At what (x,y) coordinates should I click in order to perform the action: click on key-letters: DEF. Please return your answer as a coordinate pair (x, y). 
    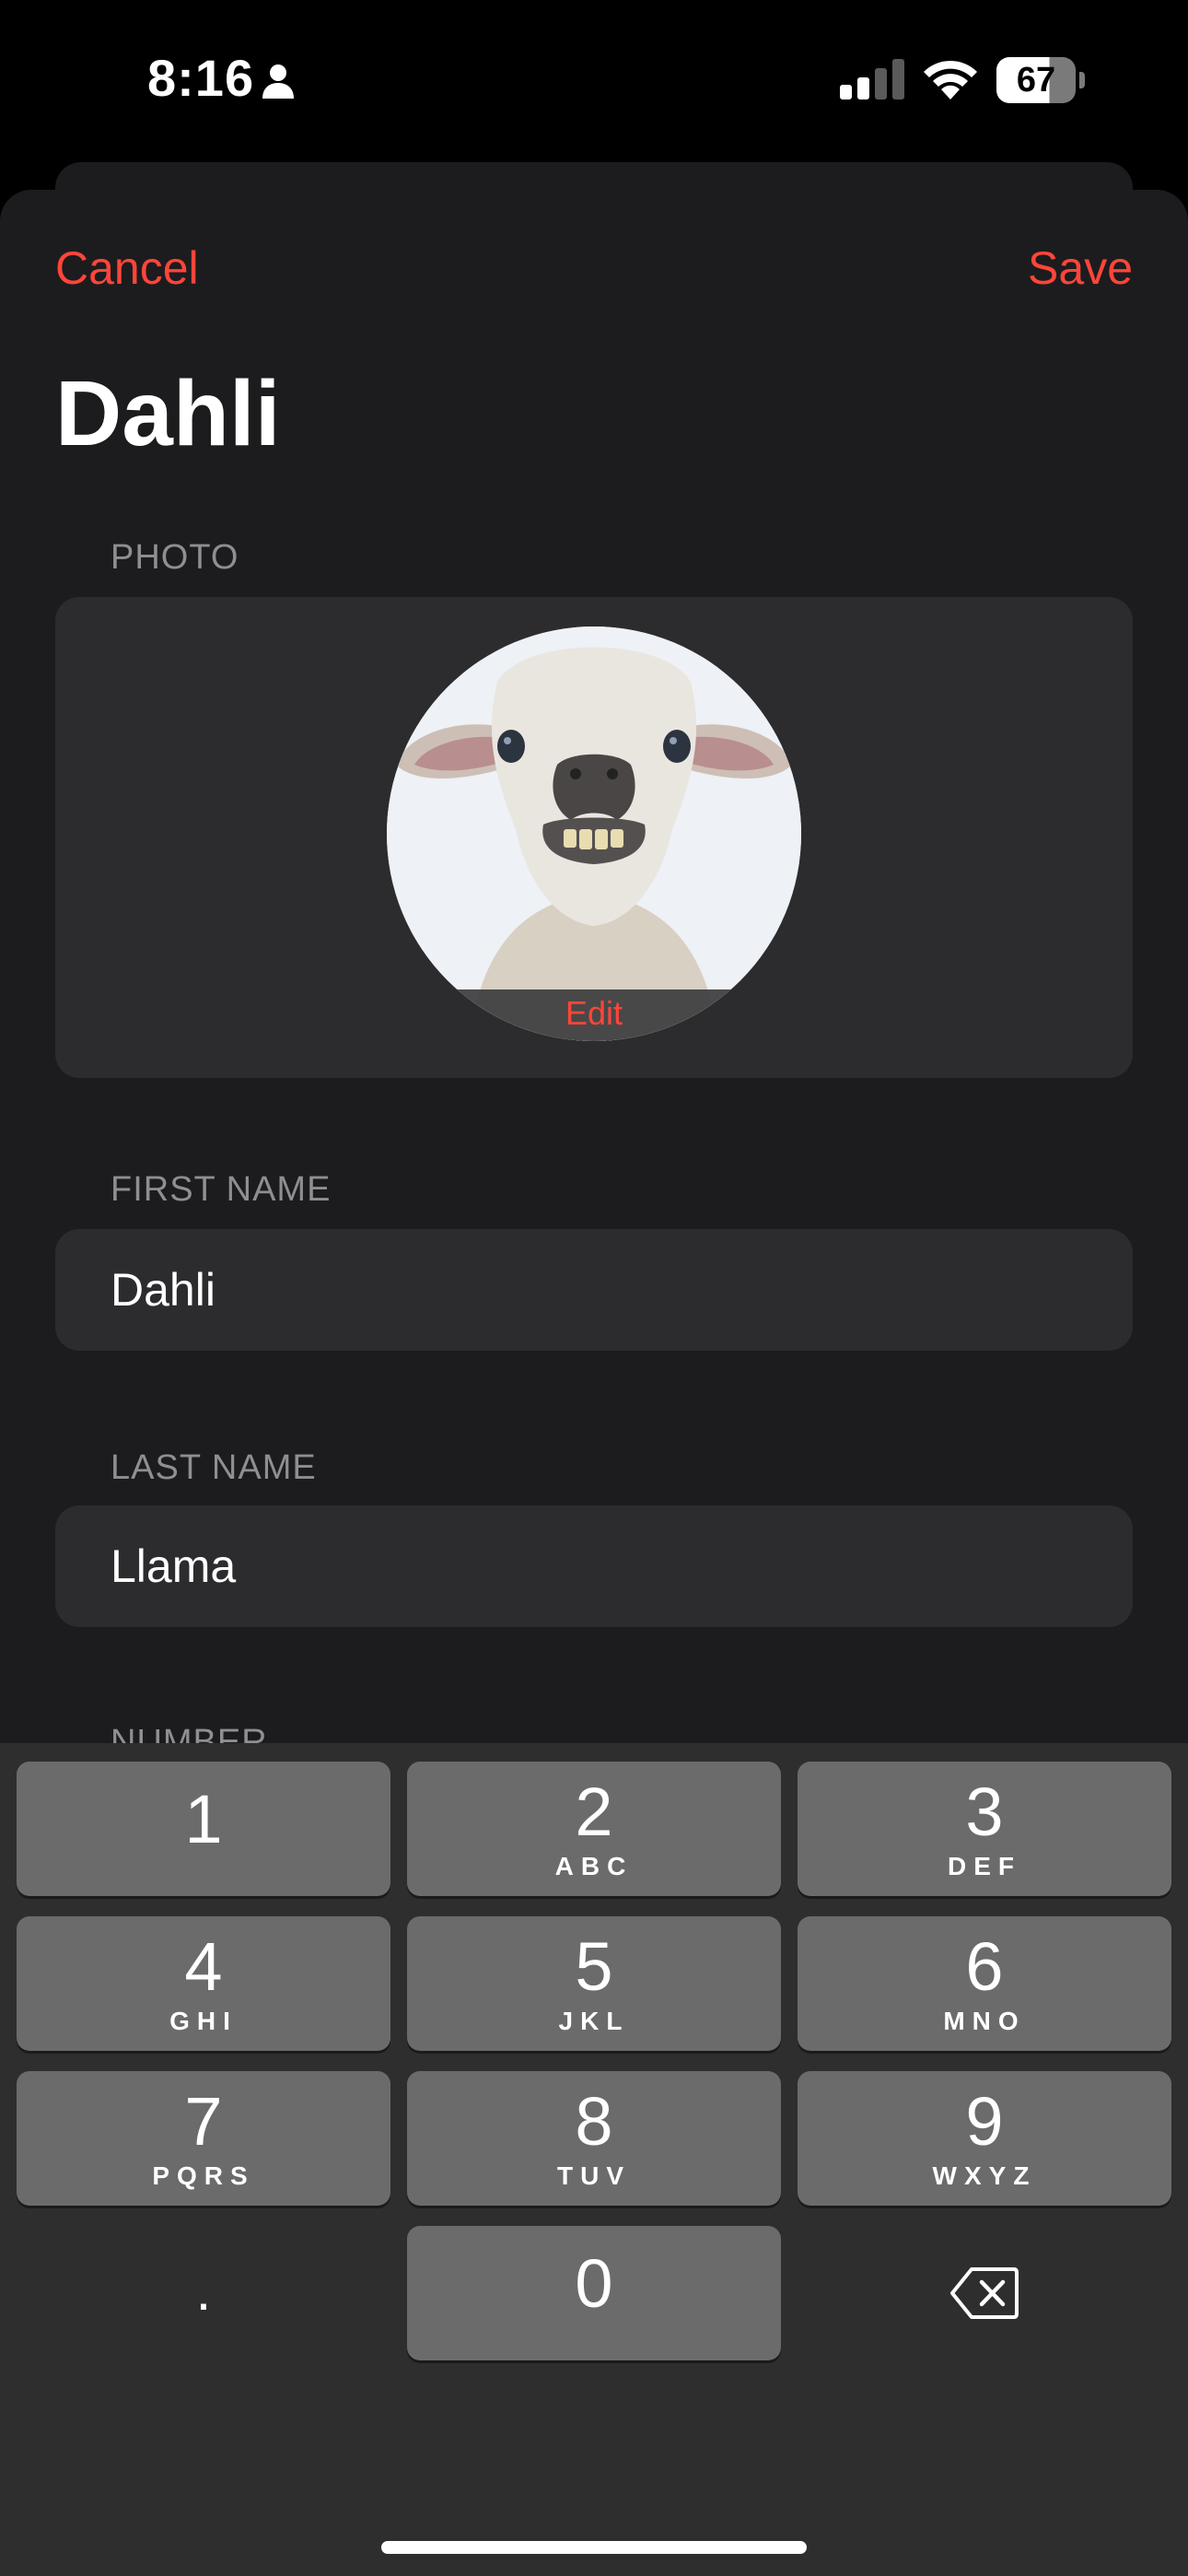
    Looking at the image, I should click on (985, 1866).